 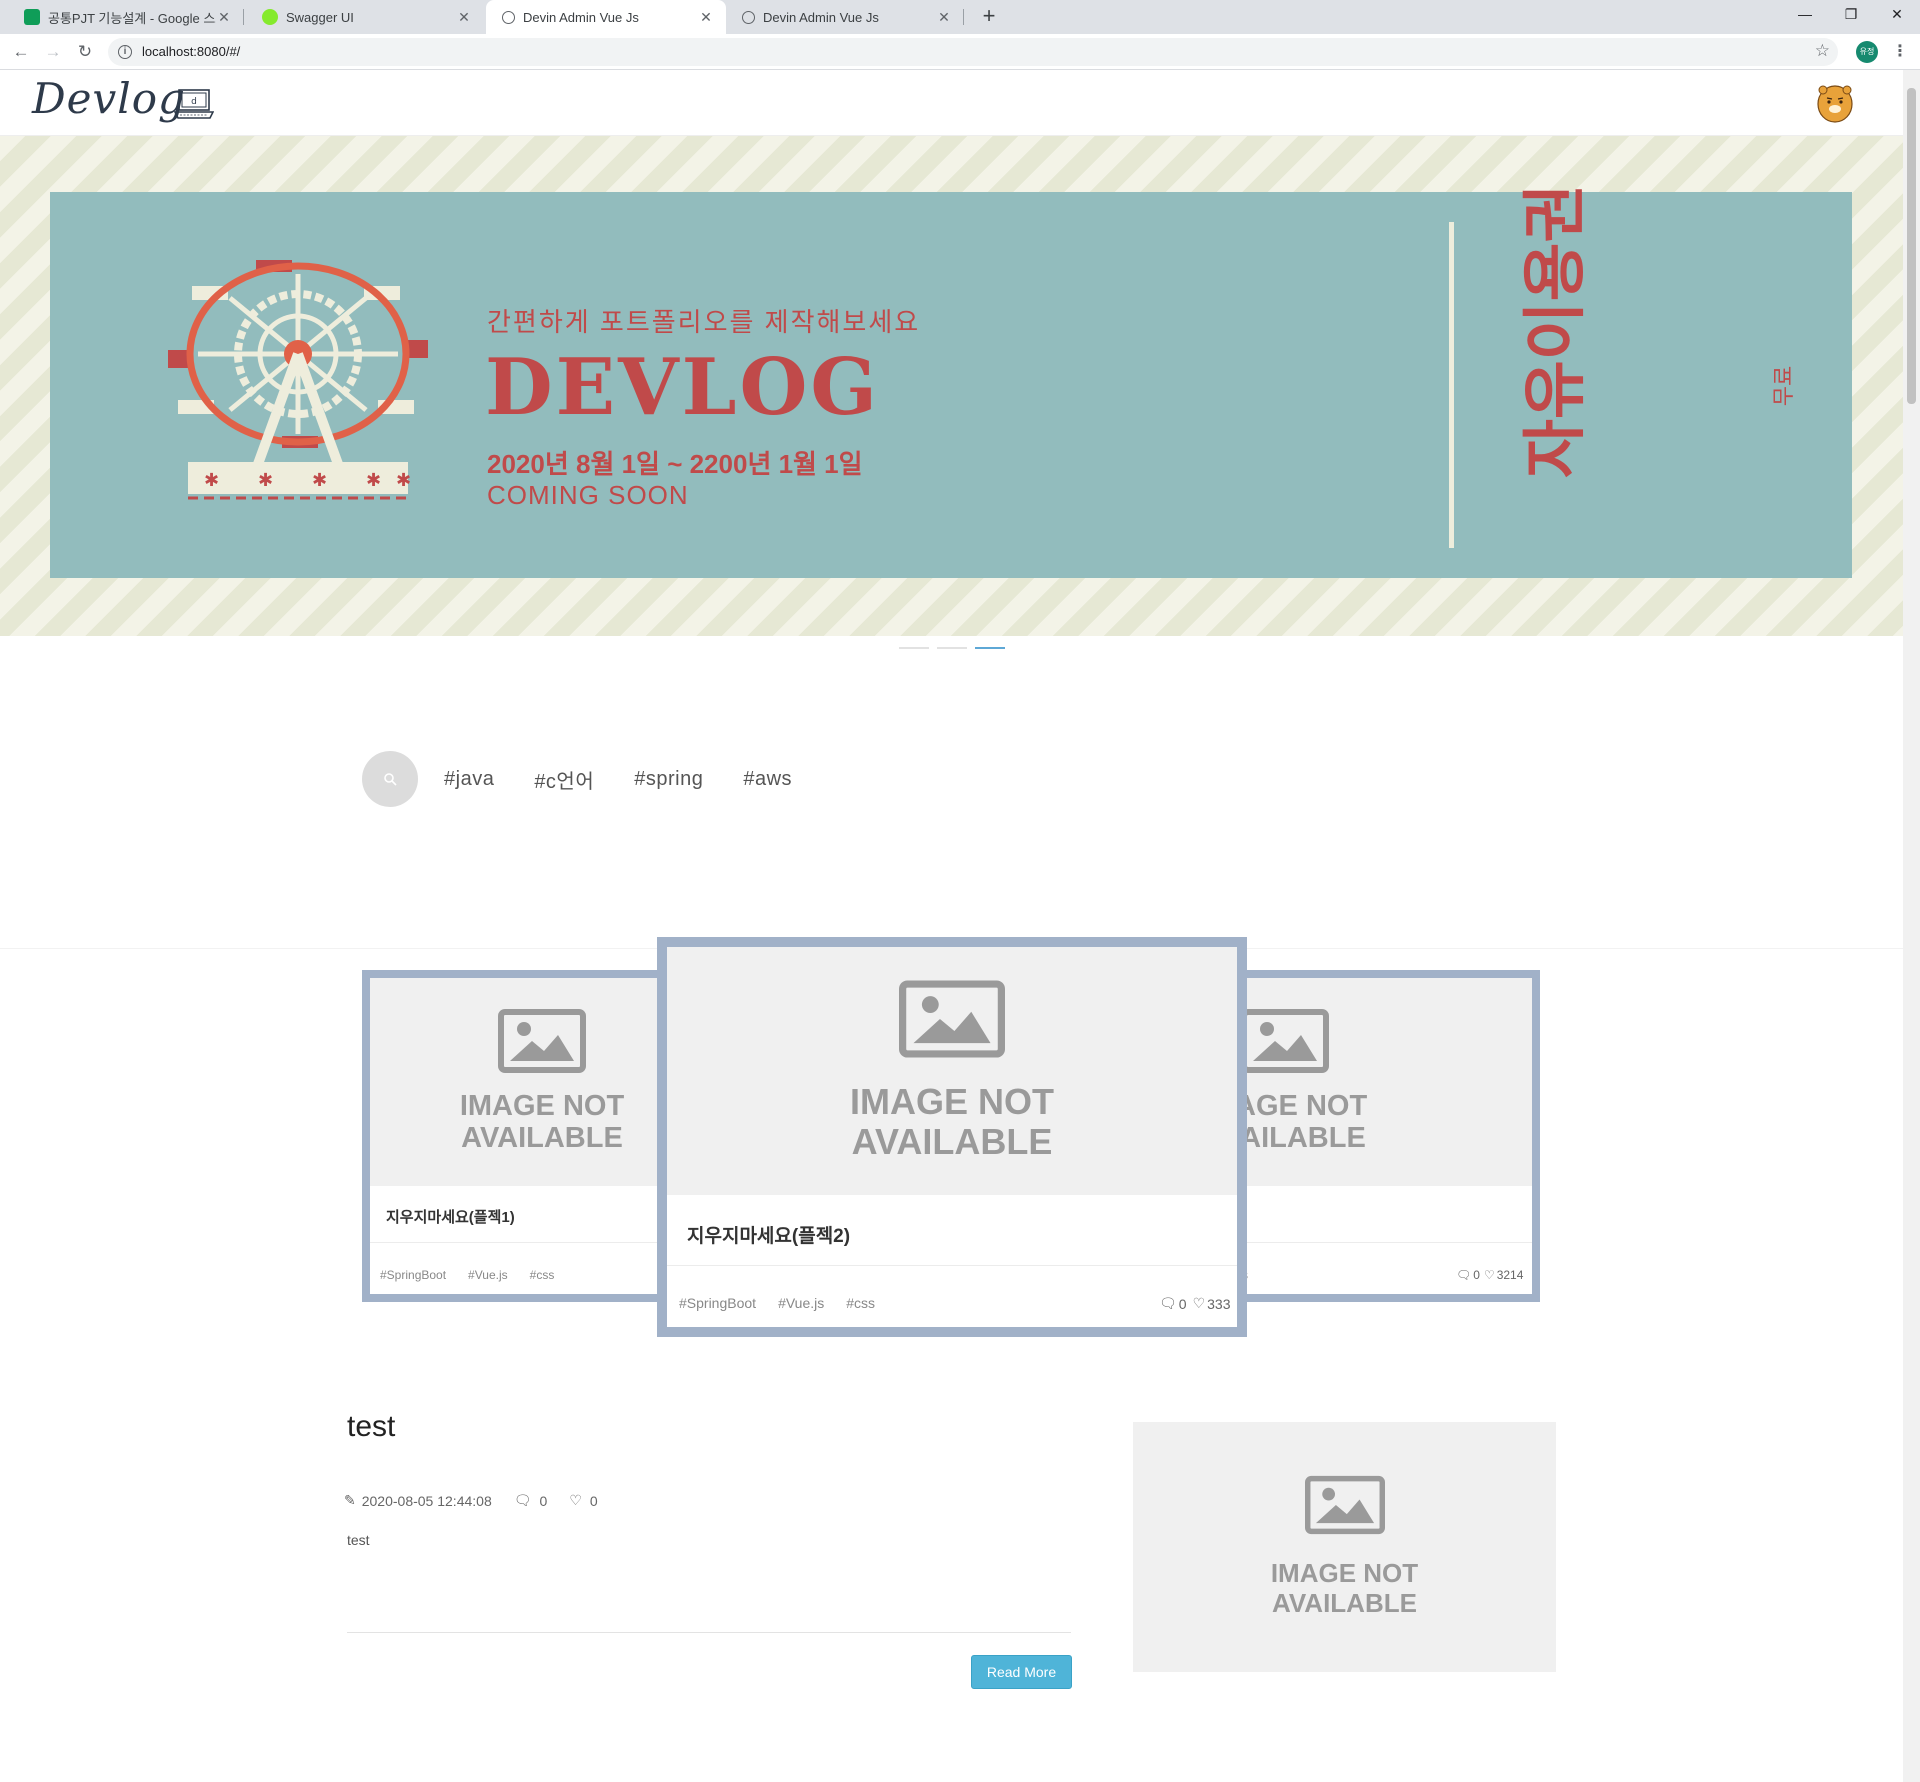 I want to click on browser-toolbar: ← → ↻ i localhost:8080/#/ ☆, so click(x=960, y=52).